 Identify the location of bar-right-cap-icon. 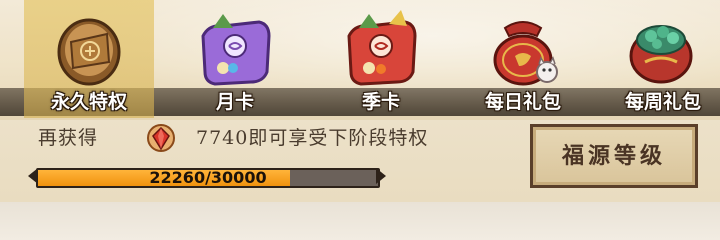
(381, 176).